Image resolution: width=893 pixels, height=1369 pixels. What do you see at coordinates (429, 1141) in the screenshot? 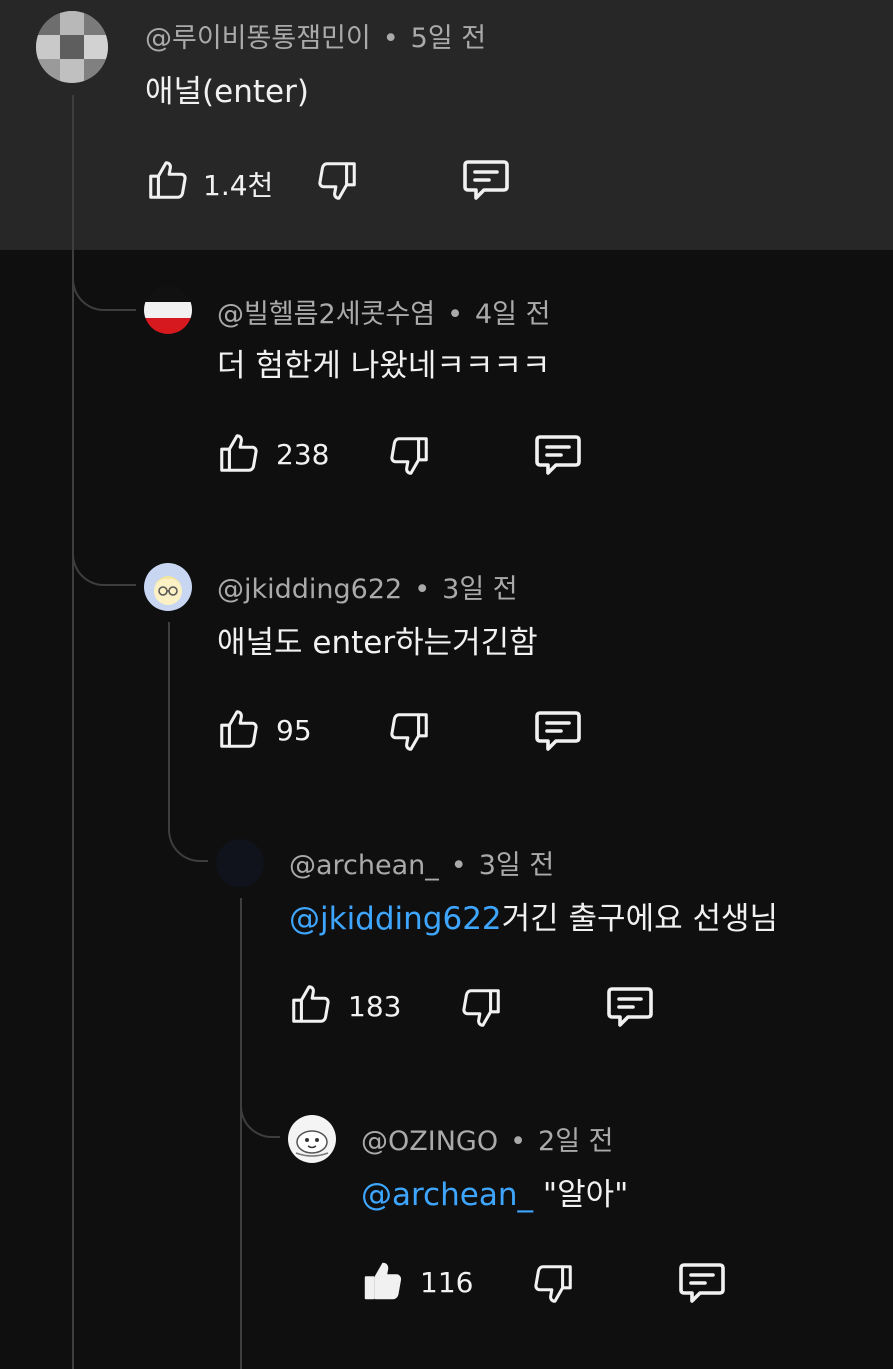
I see `author-name: @OZINGO` at bounding box center [429, 1141].